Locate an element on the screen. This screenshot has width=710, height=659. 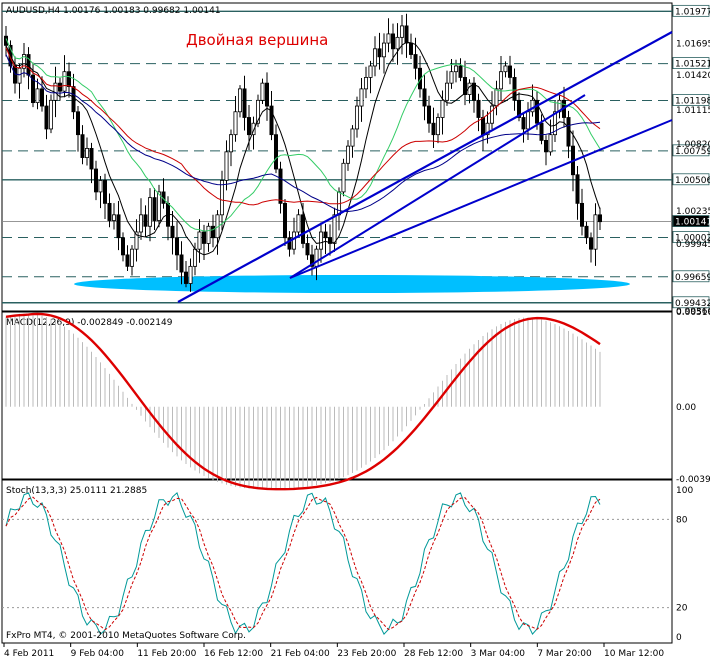
price-tick-label: 1.00820 is located at coordinates (693, 145).